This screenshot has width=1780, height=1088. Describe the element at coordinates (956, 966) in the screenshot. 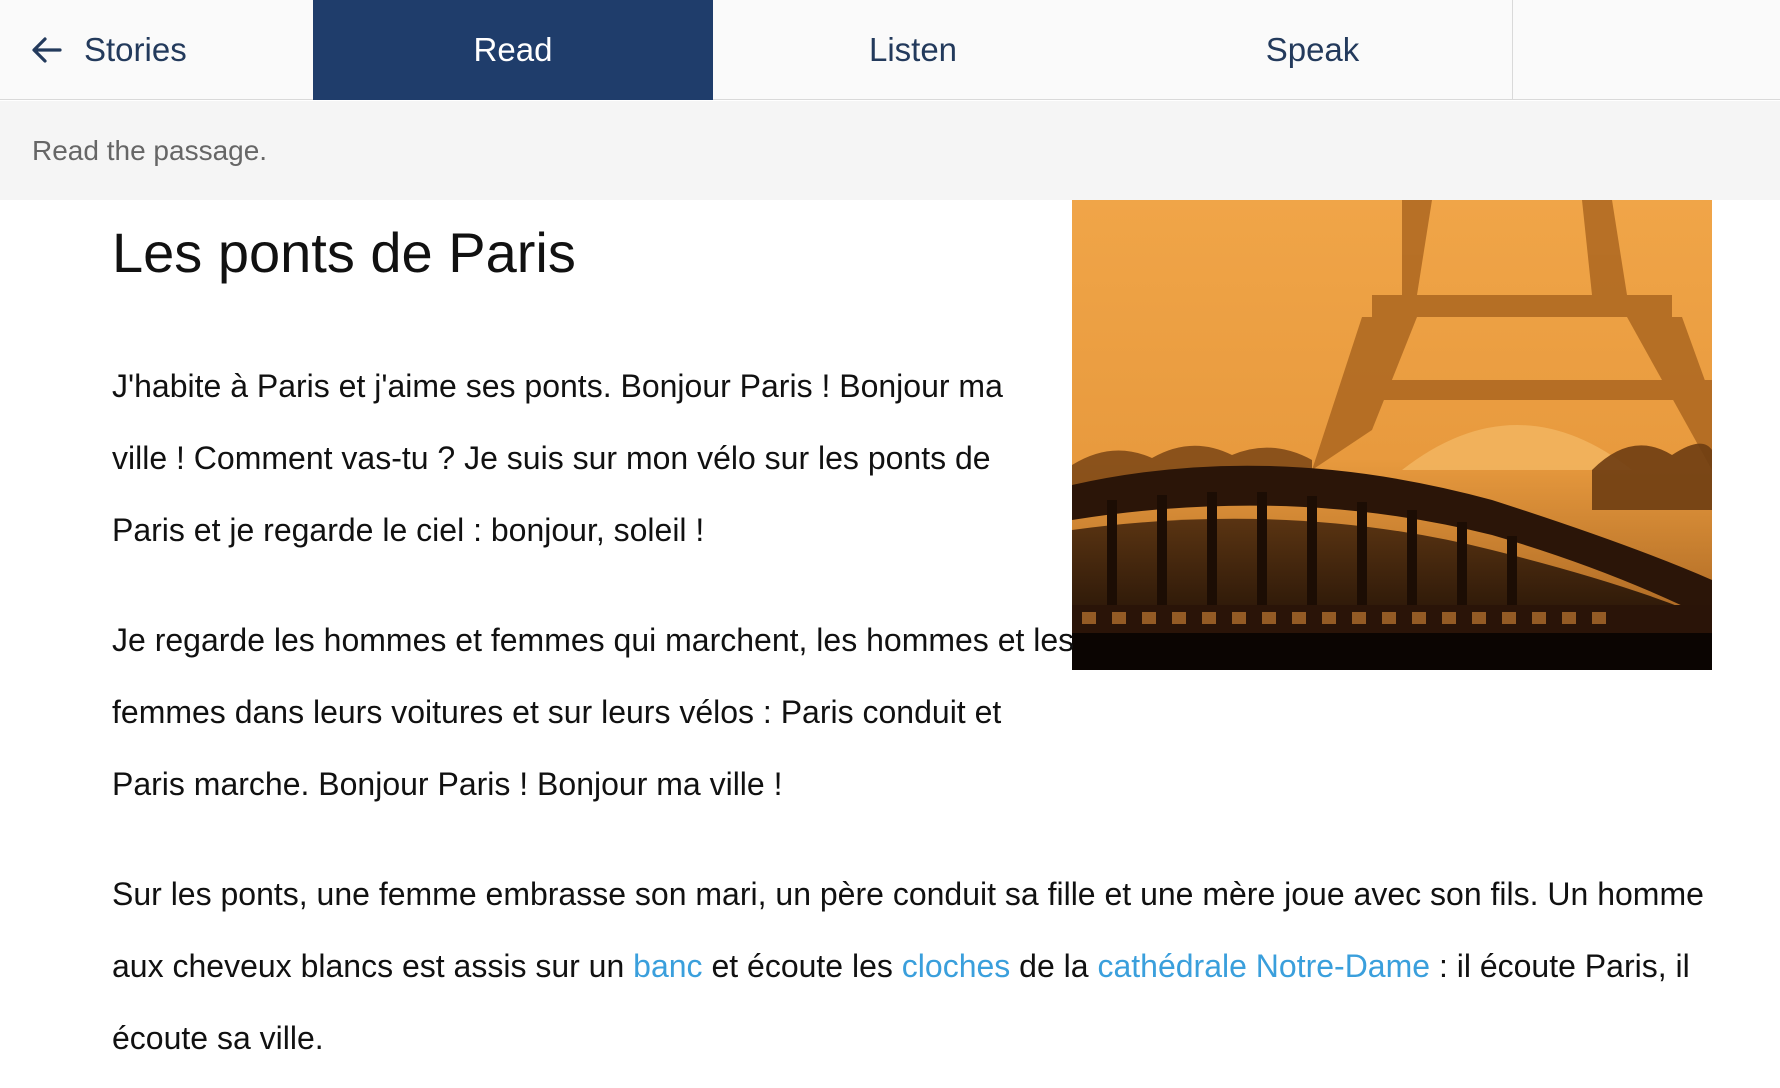

I see `vocab-link-cloches: cloches` at that location.